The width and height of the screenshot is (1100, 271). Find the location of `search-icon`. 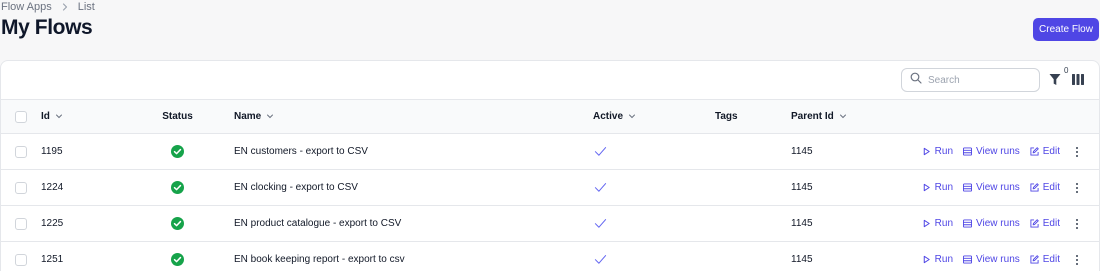

search-icon is located at coordinates (916, 80).